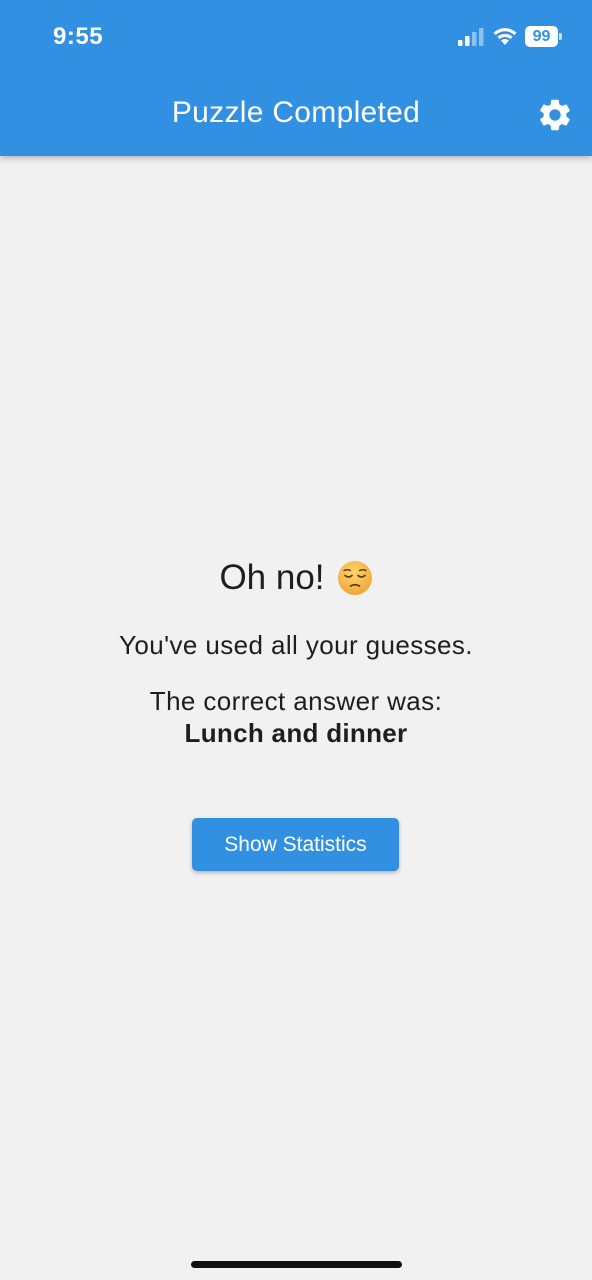 The height and width of the screenshot is (1280, 592). What do you see at coordinates (296, 1264) in the screenshot?
I see `home-indicator` at bounding box center [296, 1264].